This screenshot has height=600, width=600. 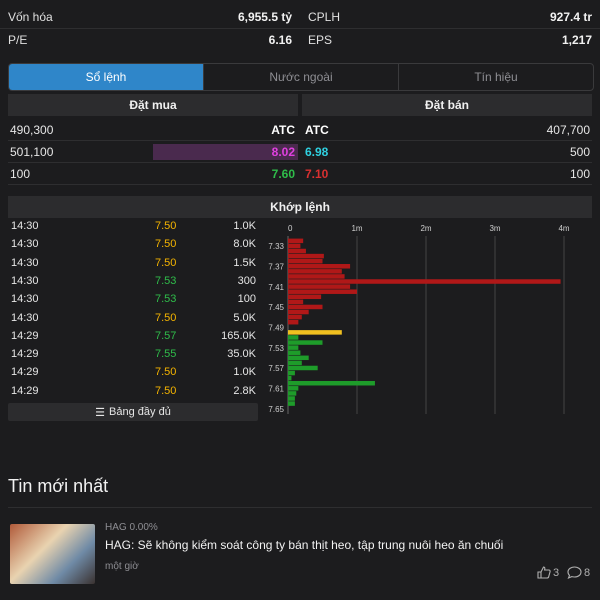 What do you see at coordinates (30, 17) in the screenshot?
I see `stat-label-market-cap: Vốn hóa` at bounding box center [30, 17].